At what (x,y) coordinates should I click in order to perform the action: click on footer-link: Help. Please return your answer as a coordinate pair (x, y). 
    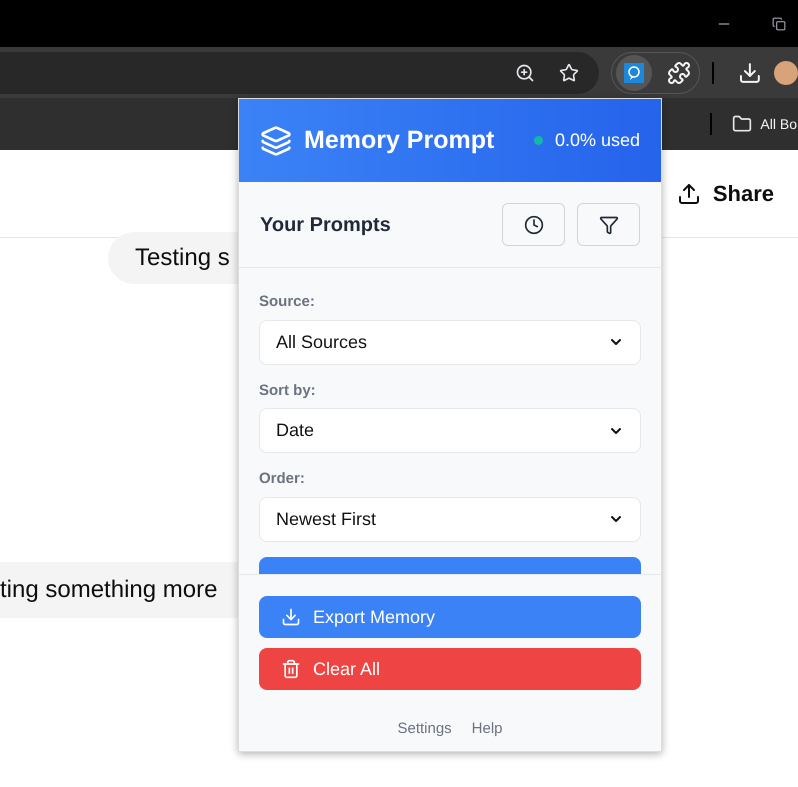
    Looking at the image, I should click on (487, 729).